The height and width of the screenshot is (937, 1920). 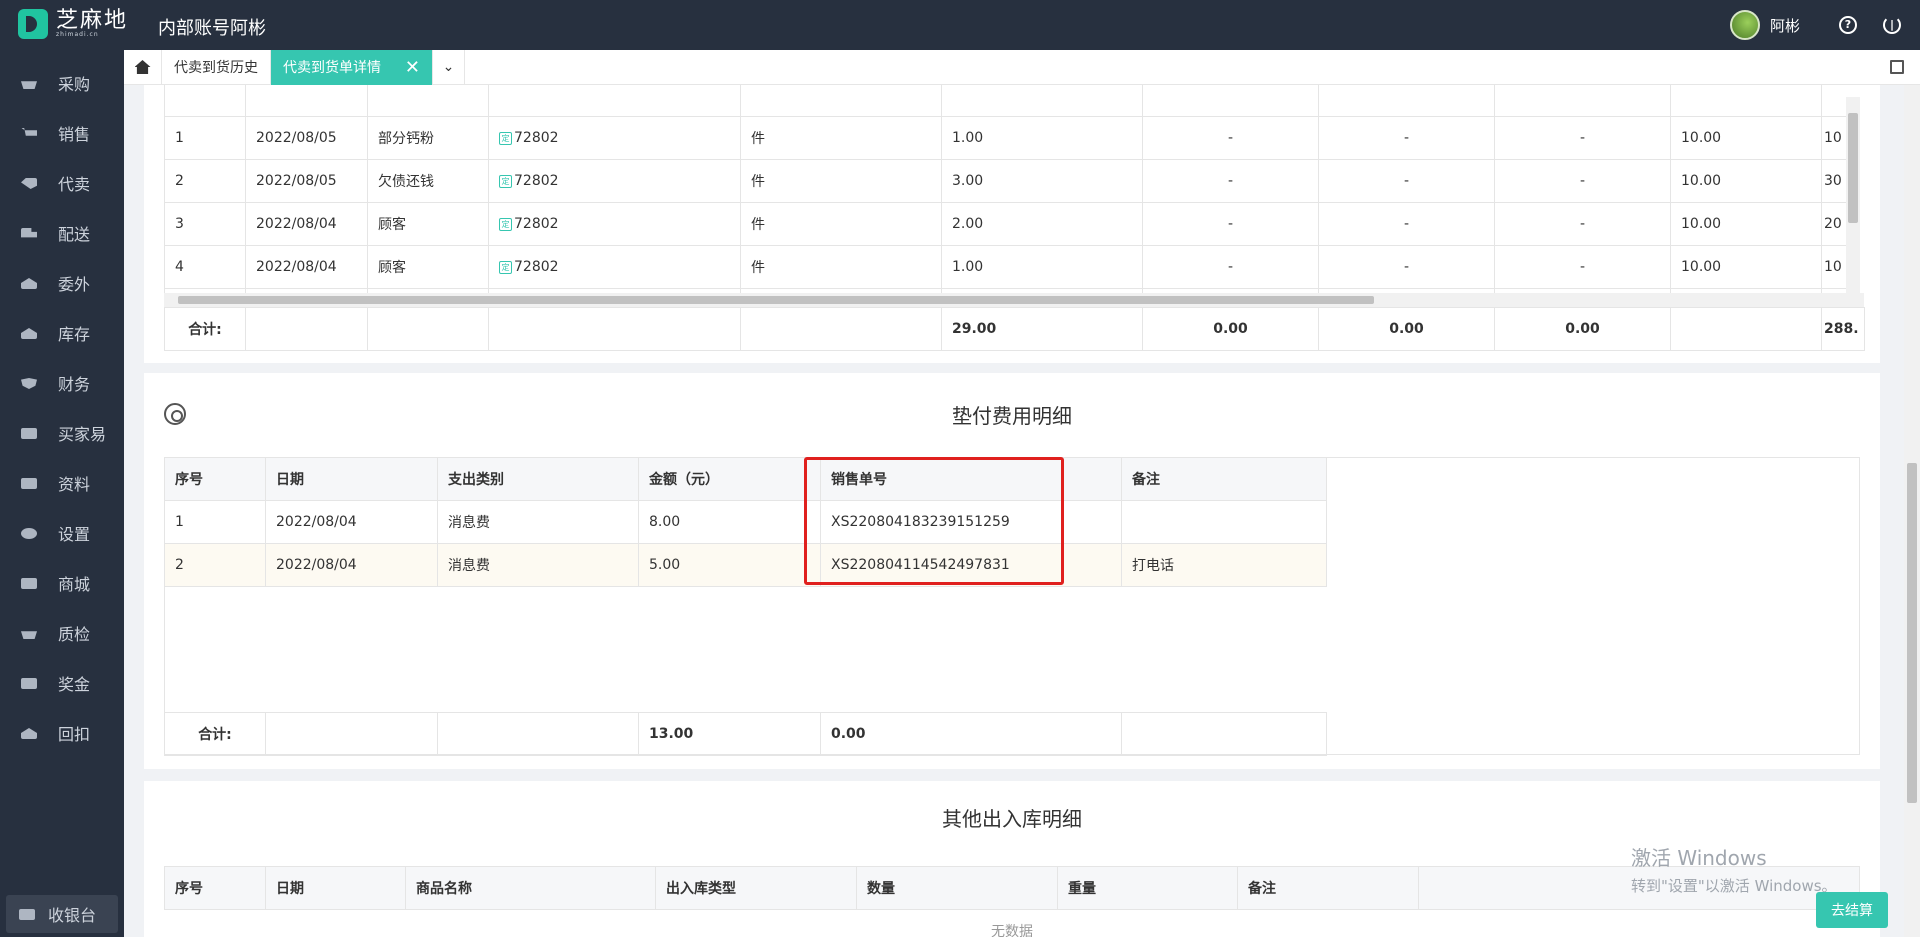 What do you see at coordinates (934, 521) in the screenshot?
I see `highlight-box` at bounding box center [934, 521].